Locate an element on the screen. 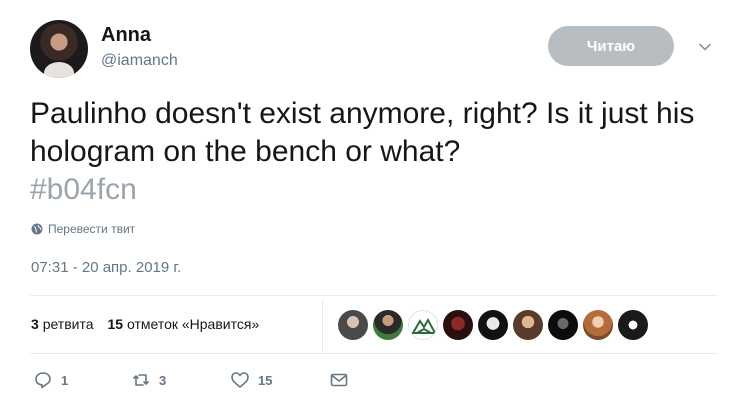 The width and height of the screenshot is (730, 412). like-button: 15 is located at coordinates (279, 380).